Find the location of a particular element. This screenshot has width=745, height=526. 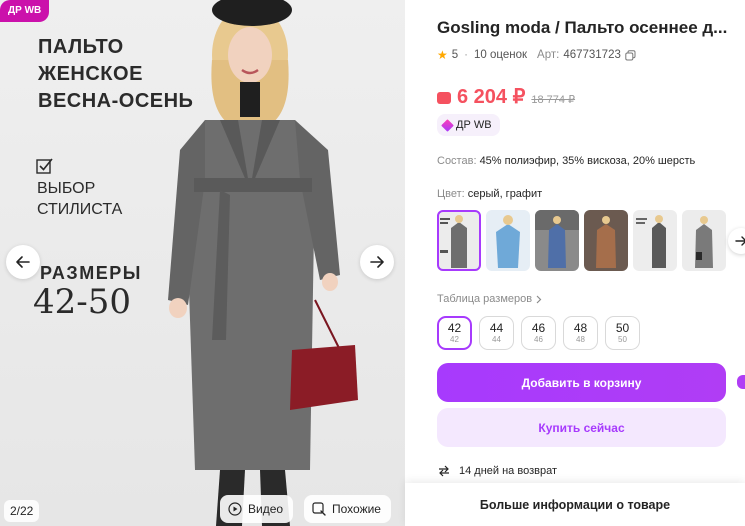

return-icon is located at coordinates (444, 471).